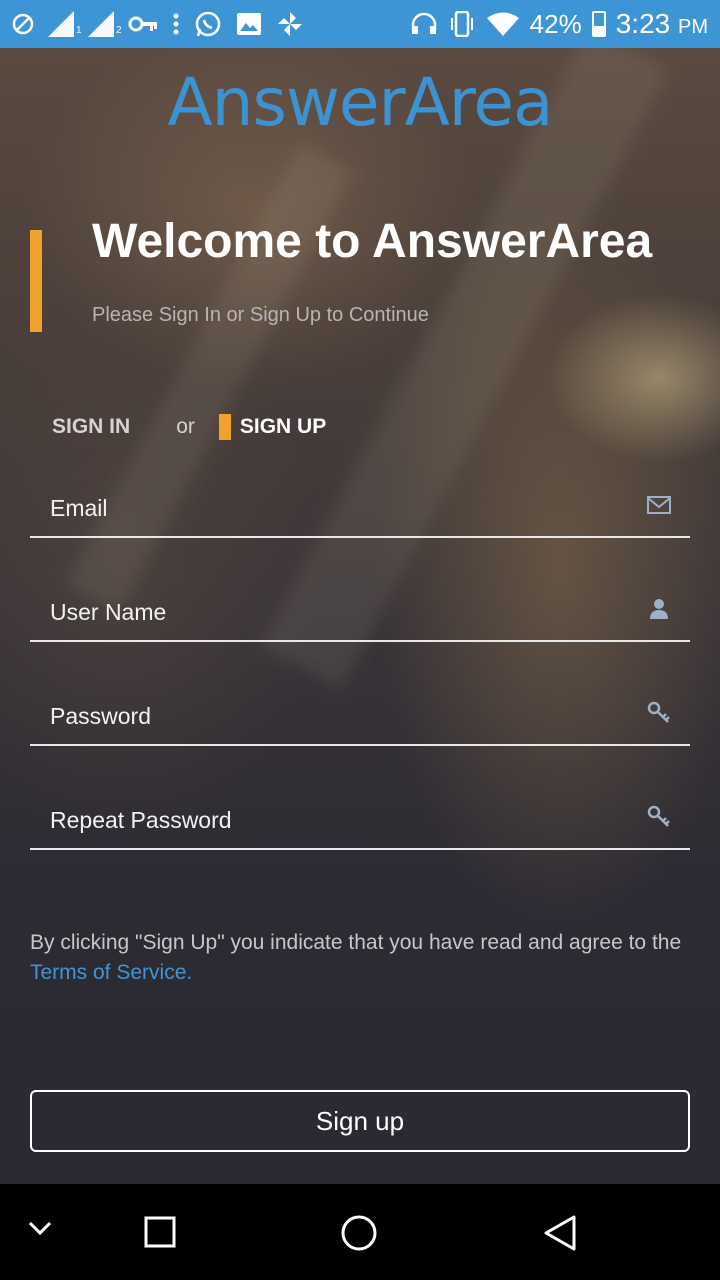 The height and width of the screenshot is (1280, 720). What do you see at coordinates (598, 24) in the screenshot?
I see `battery-icon` at bounding box center [598, 24].